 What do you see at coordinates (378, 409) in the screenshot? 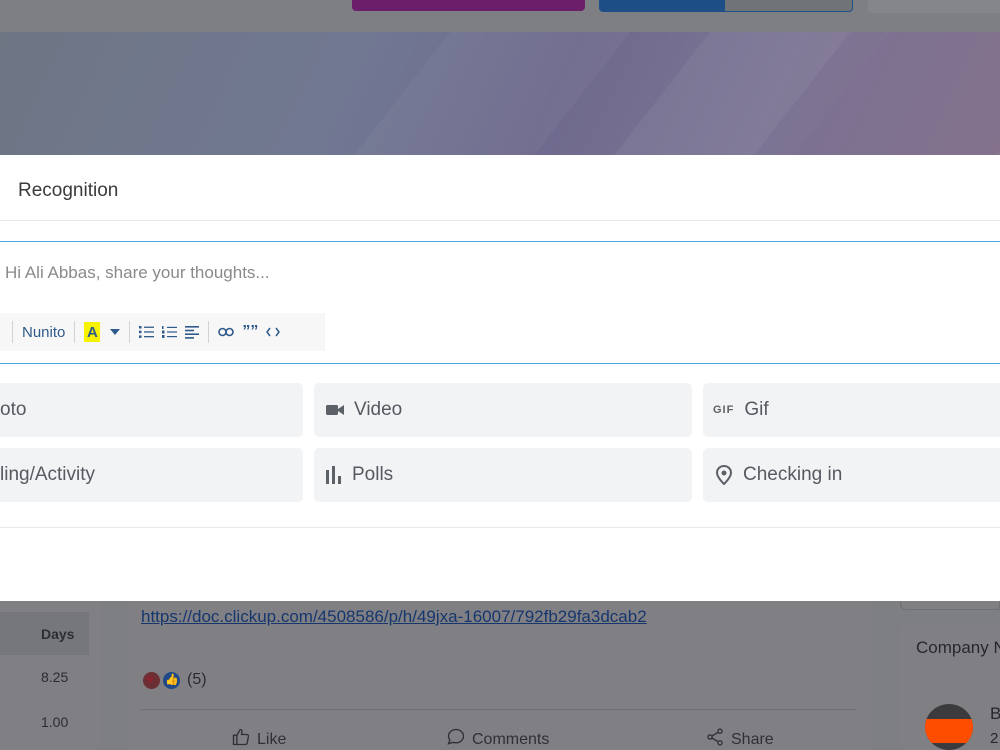
I see `video-option-label: Video` at bounding box center [378, 409].